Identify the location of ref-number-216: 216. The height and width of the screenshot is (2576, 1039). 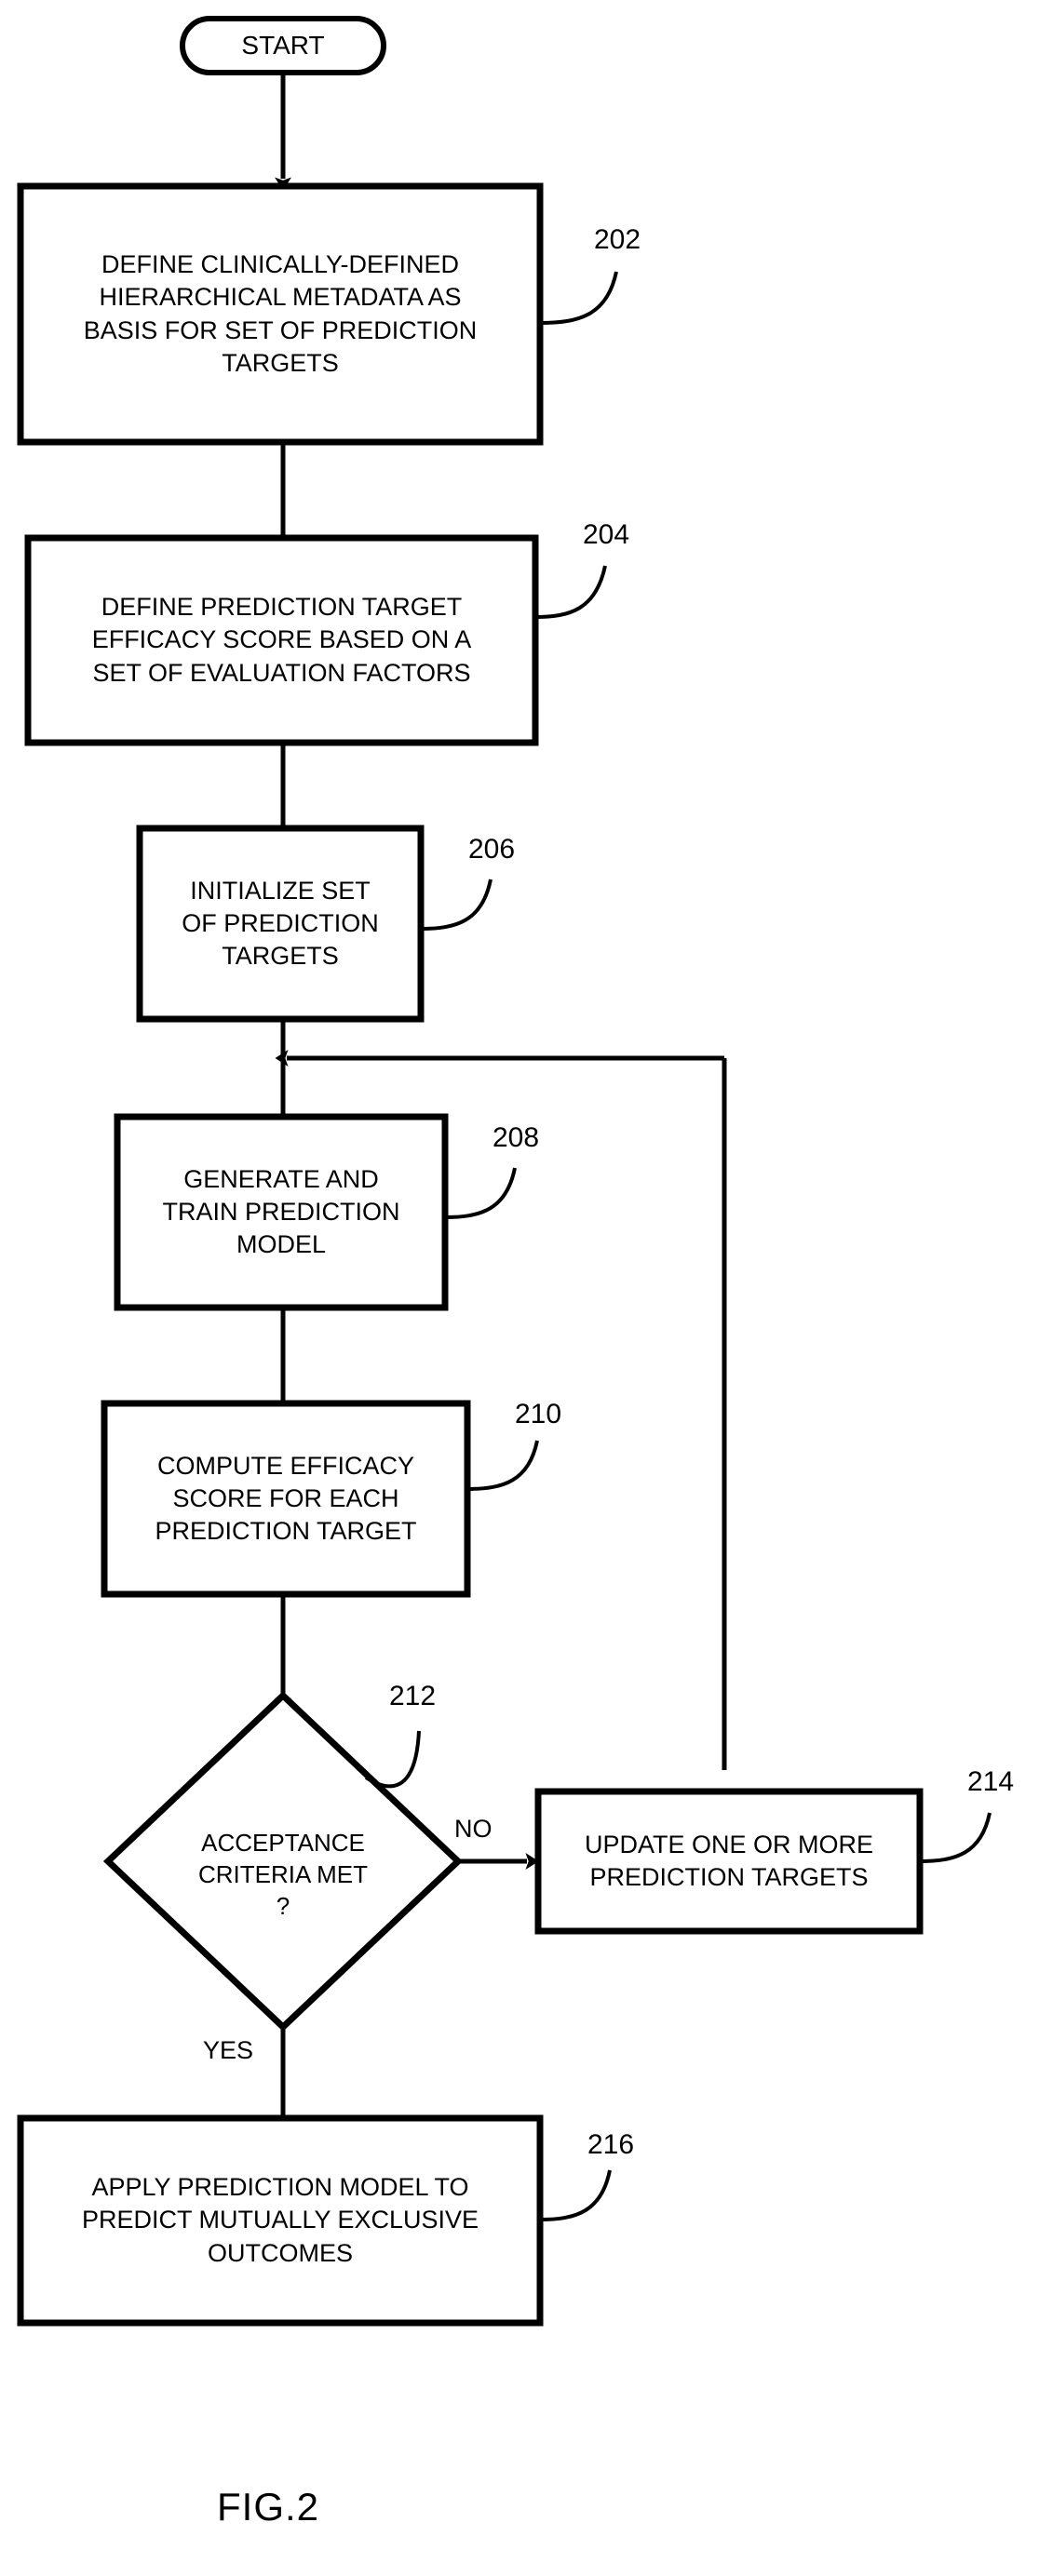
(611, 2144).